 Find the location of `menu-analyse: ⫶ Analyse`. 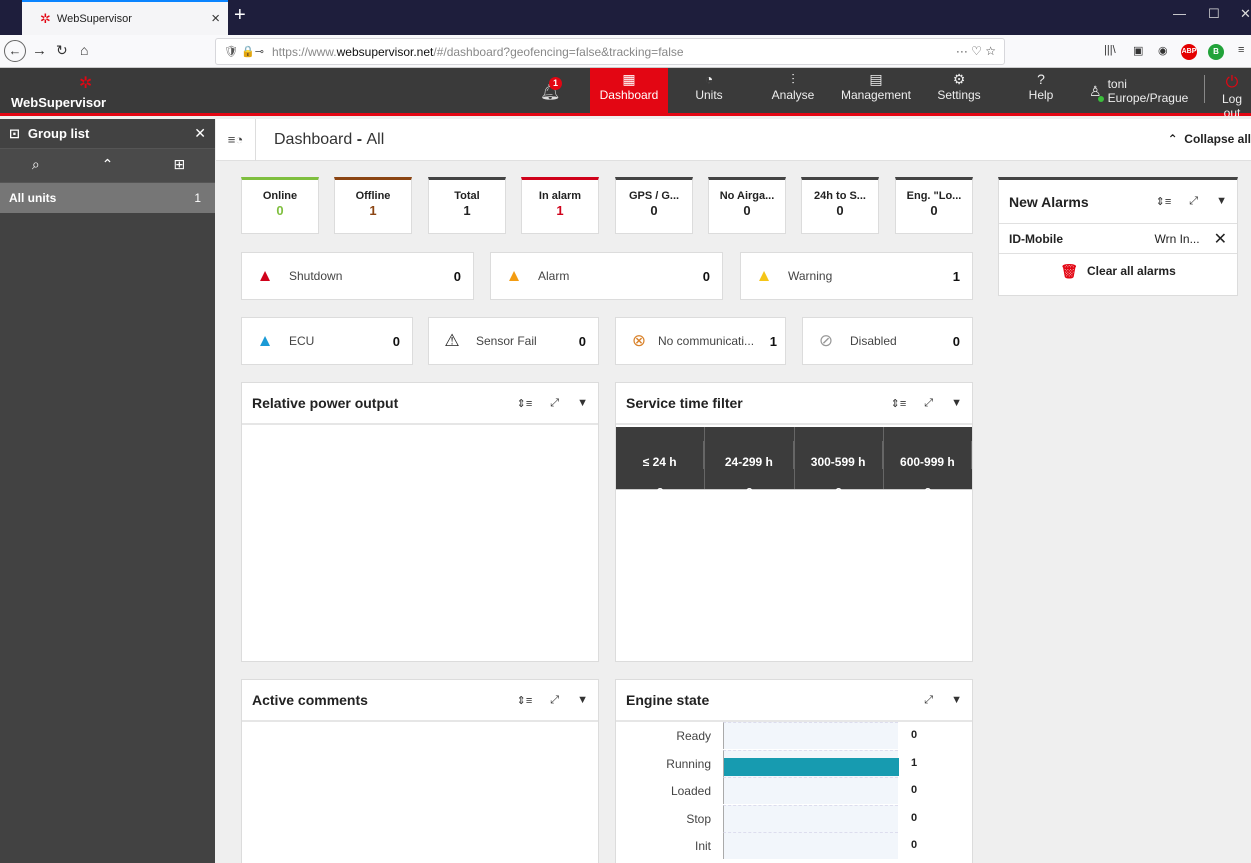

menu-analyse: ⫶ Analyse is located at coordinates (793, 90).